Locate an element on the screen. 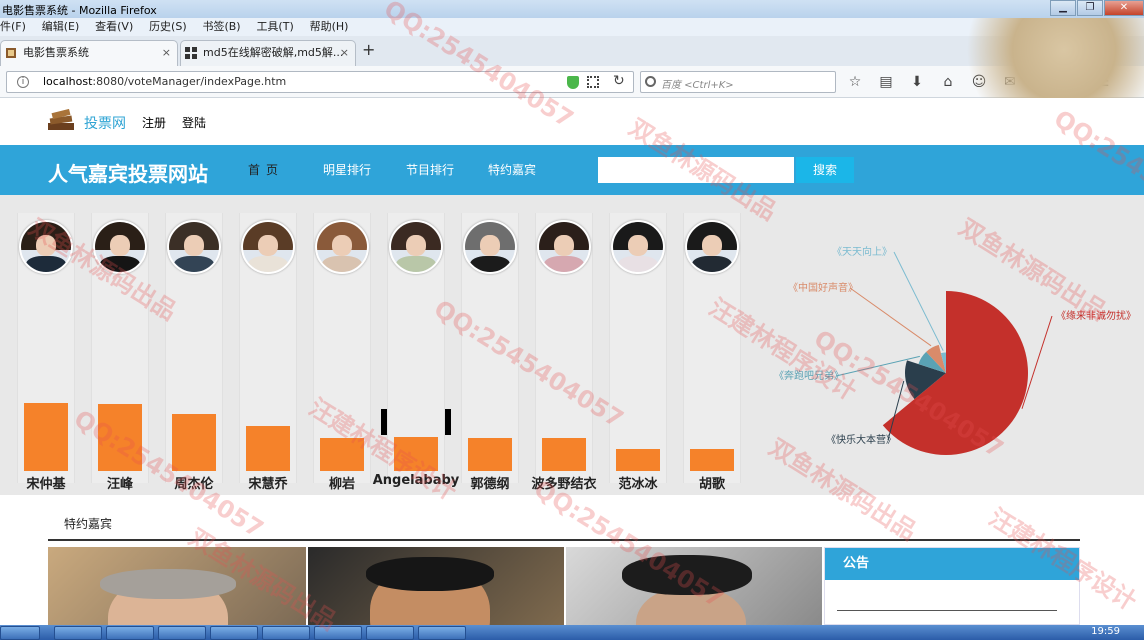 The image size is (1144, 640). menu-history: 历史(S) is located at coordinates (168, 27).